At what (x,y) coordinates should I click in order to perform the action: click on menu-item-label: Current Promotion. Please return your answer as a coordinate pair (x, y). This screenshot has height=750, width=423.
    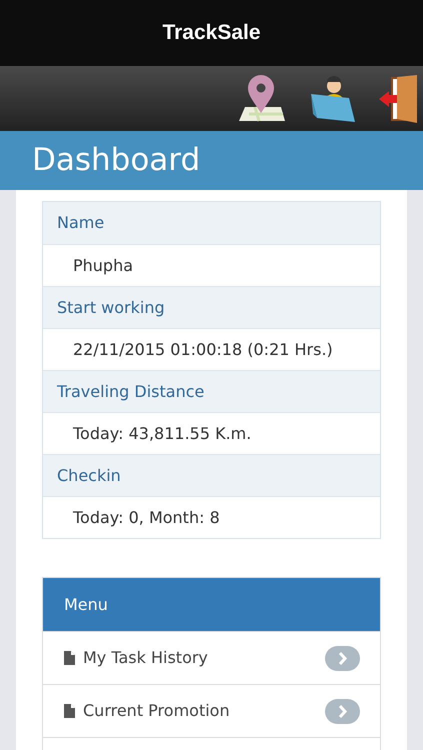
    Looking at the image, I should click on (157, 711).